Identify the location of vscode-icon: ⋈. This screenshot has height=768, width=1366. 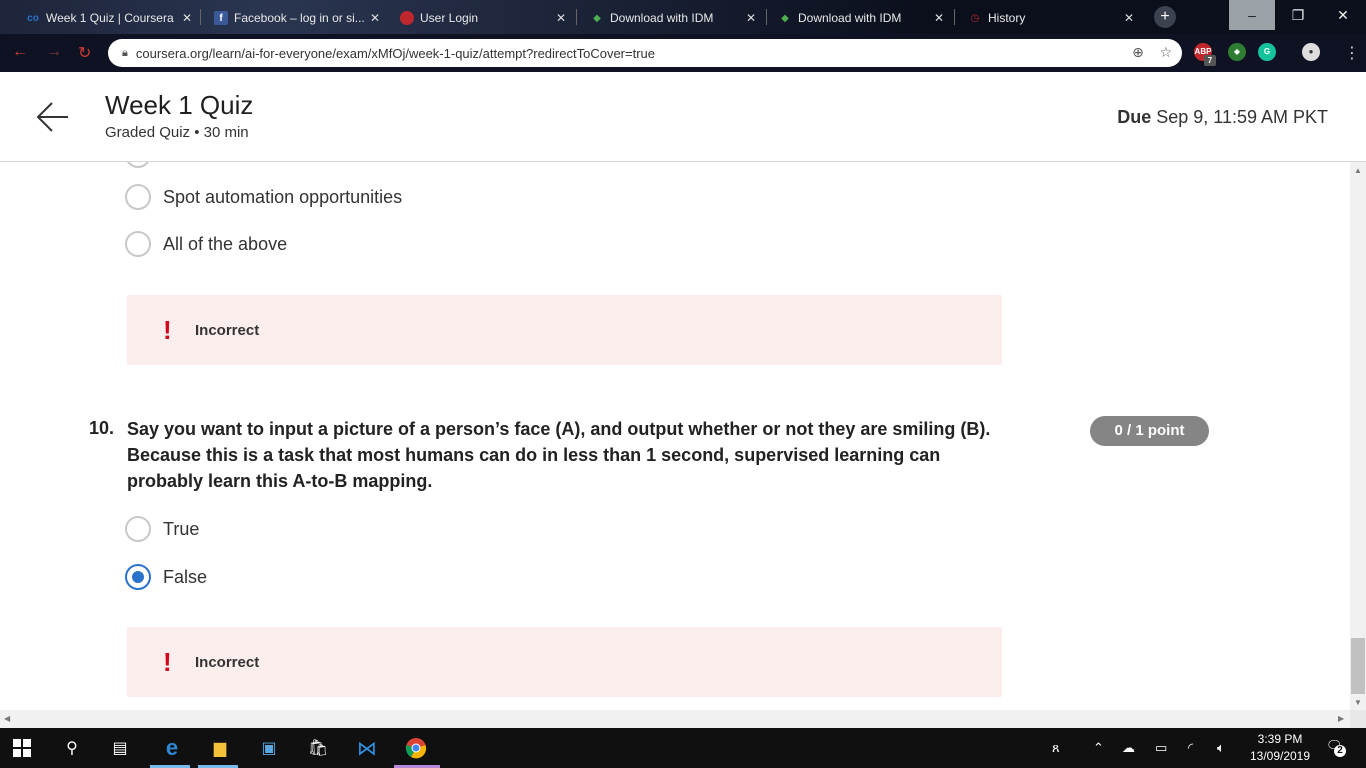
(367, 748).